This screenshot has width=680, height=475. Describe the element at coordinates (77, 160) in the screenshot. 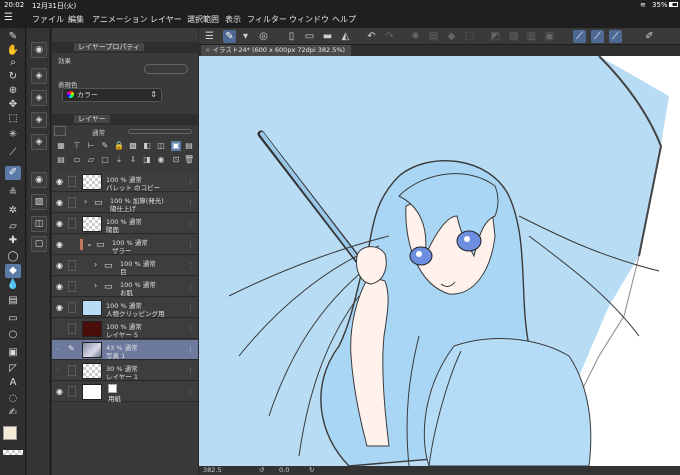

I see `new-raster-layer-icon: ▭` at that location.